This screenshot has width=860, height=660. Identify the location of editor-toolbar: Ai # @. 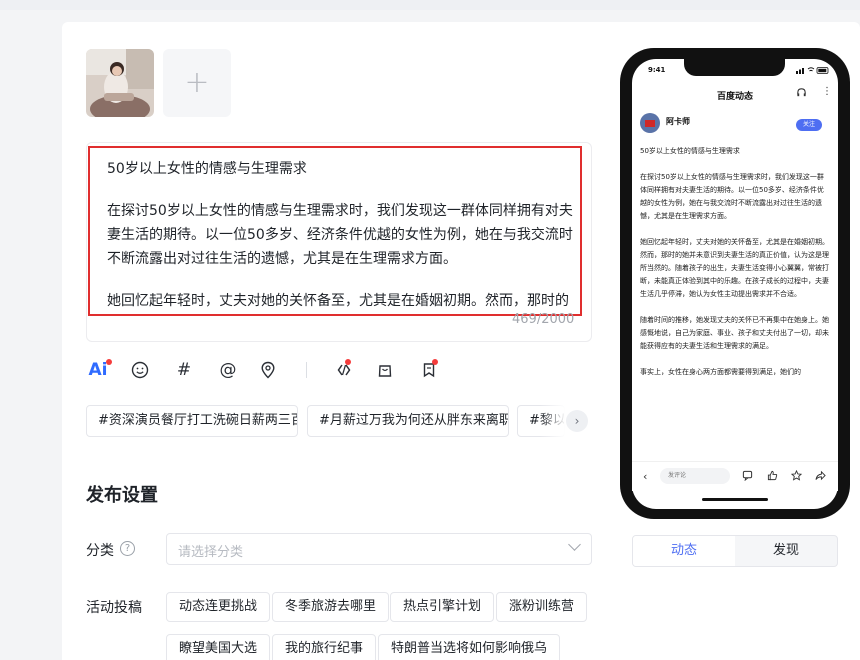
(266, 371).